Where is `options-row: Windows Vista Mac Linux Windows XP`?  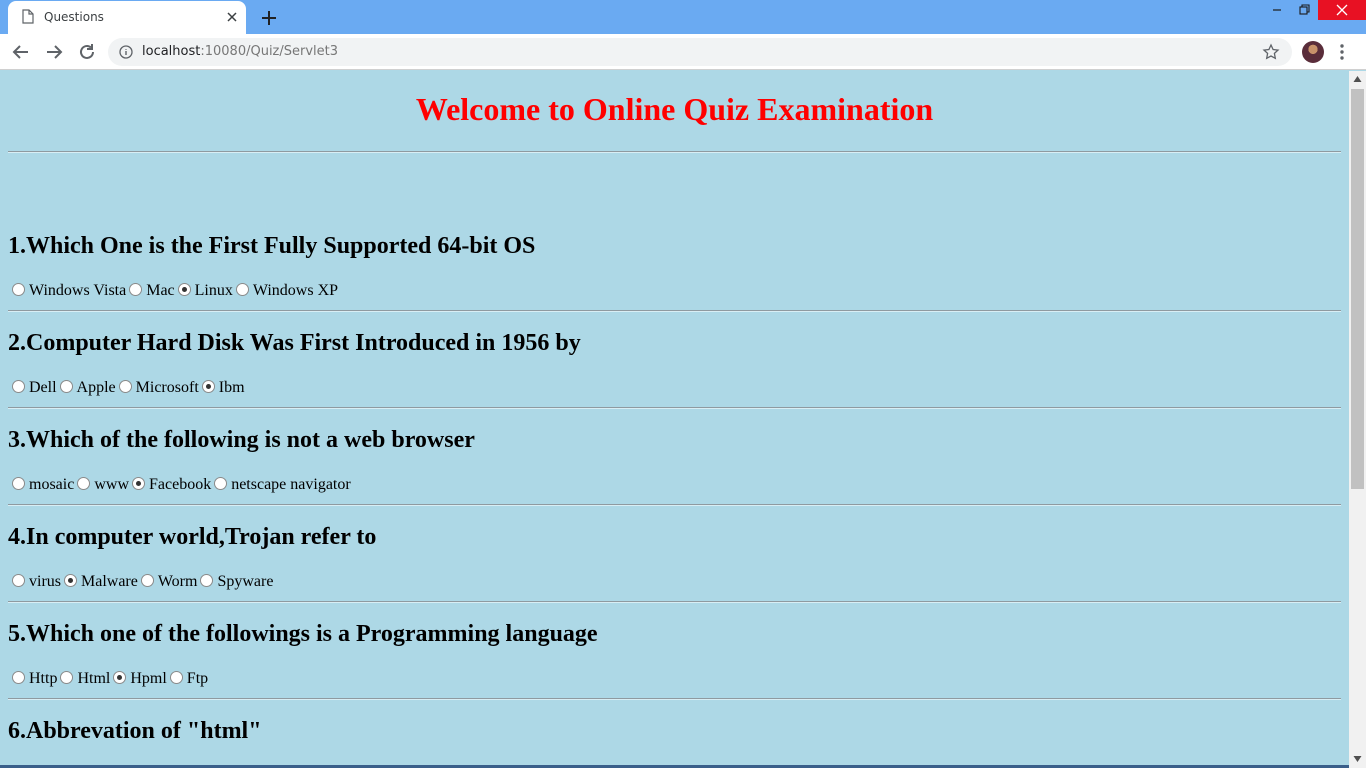 options-row: Windows Vista Mac Linux Windows XP is located at coordinates (176, 291).